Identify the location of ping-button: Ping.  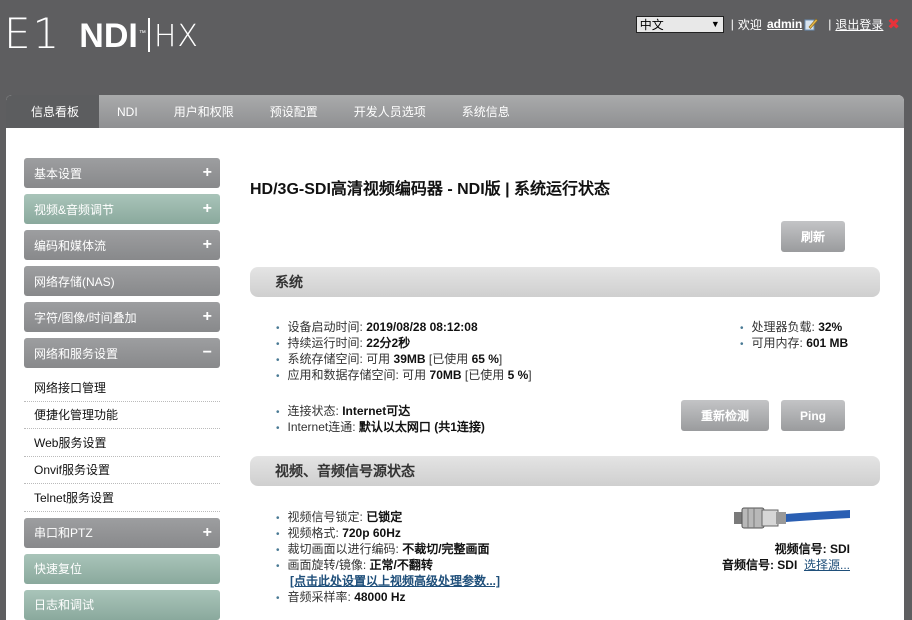
(813, 415).